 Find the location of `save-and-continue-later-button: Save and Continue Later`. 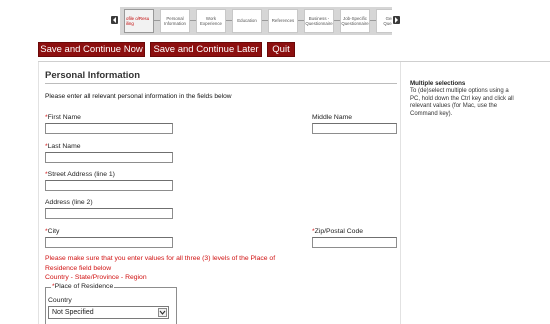

save-and-continue-later-button: Save and Continue Later is located at coordinates (206, 49).